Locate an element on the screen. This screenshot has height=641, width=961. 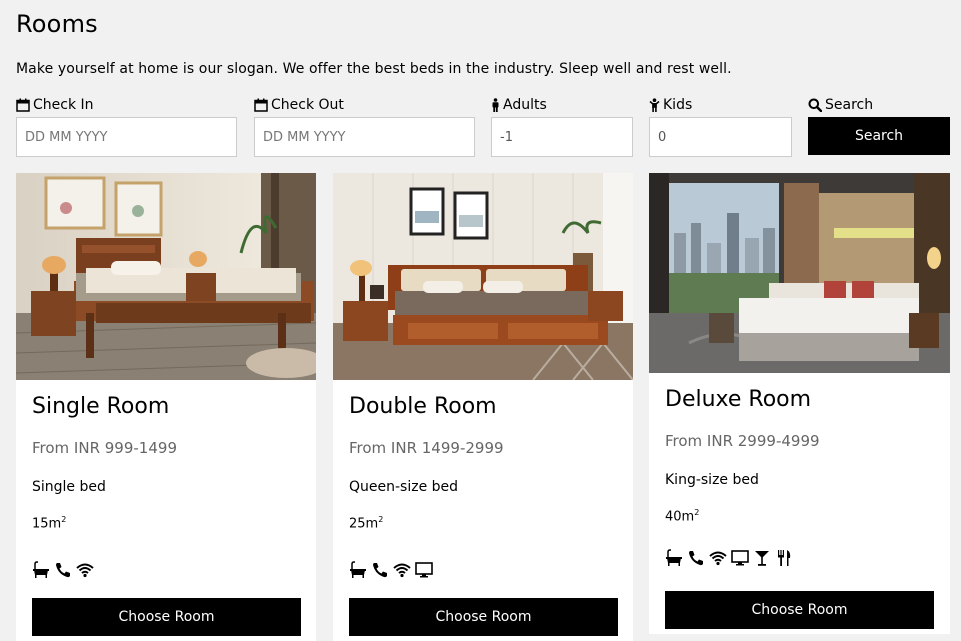
male-icon is located at coordinates (495, 105).